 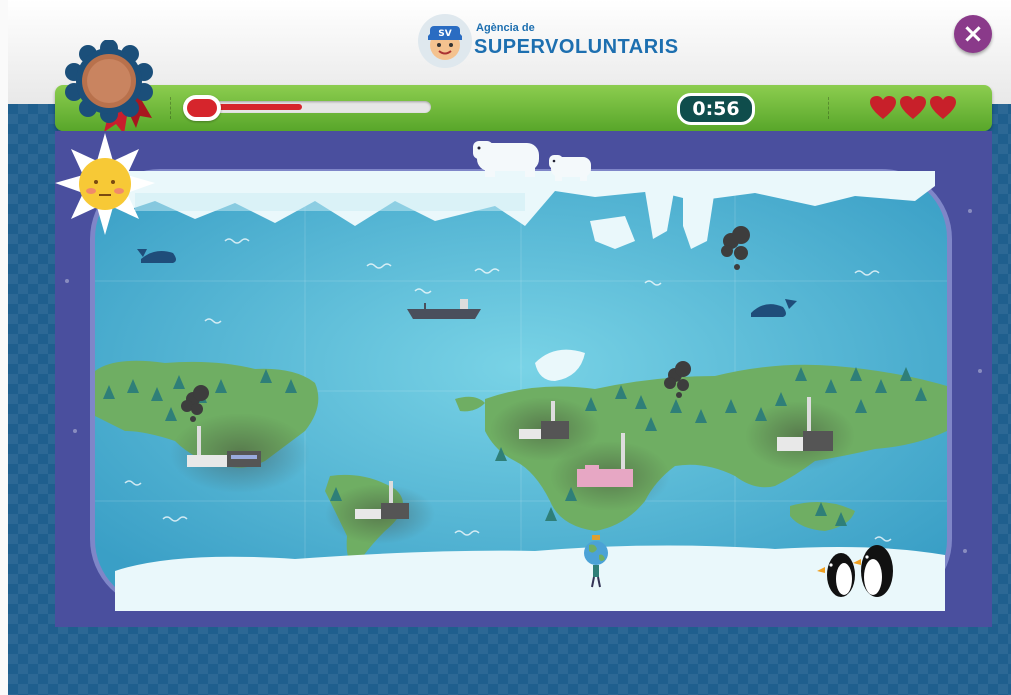 I want to click on timer: 0:56, so click(x=716, y=109).